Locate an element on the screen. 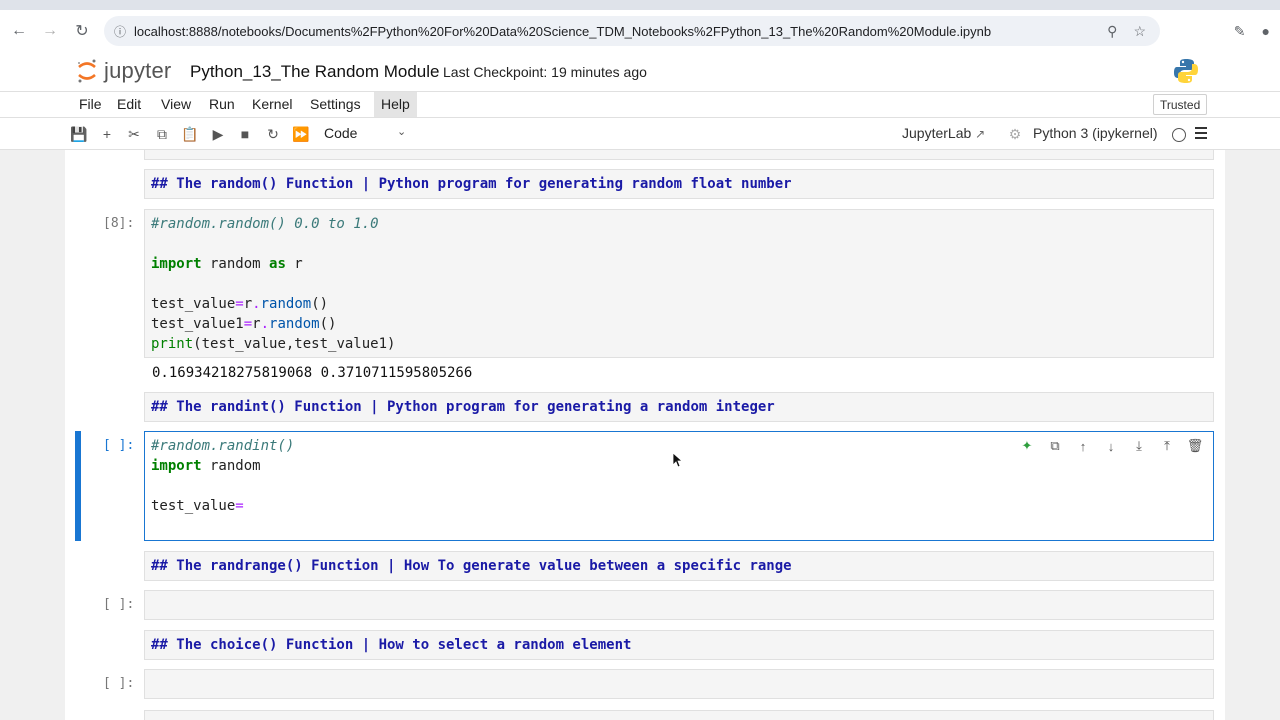  jupyterlab-link: JupyterLab ↗ is located at coordinates (943, 133).